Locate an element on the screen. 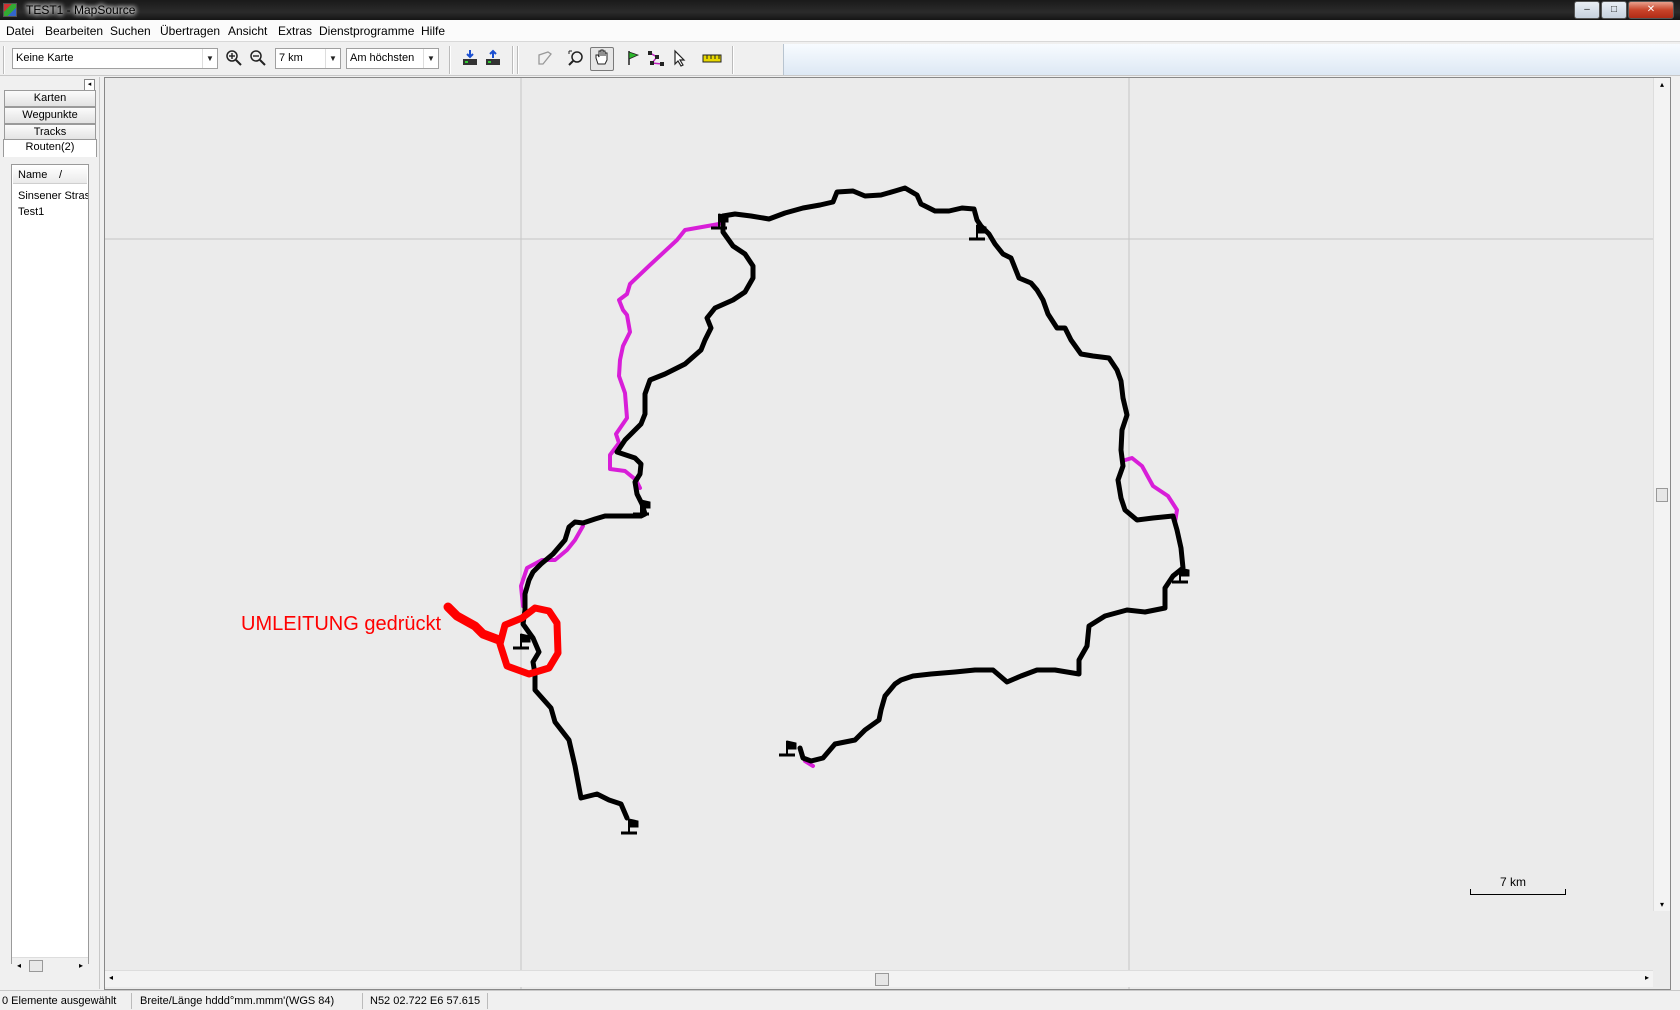 Image resolution: width=1680 pixels, height=1010 pixels. cursor-coordinates: N52 02.722 E6 57.615 is located at coordinates (425, 1001).